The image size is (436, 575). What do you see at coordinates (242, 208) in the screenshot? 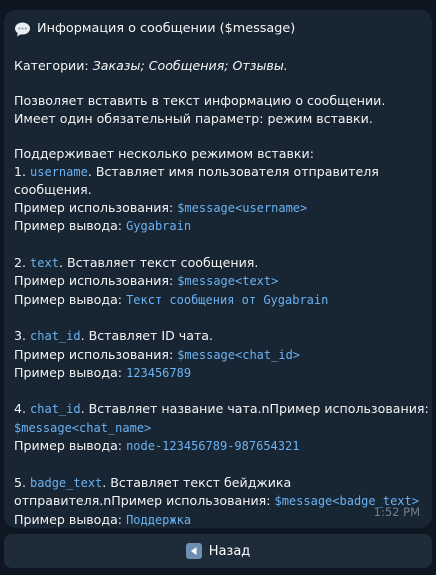
I see `usage-code: $message<username>` at bounding box center [242, 208].